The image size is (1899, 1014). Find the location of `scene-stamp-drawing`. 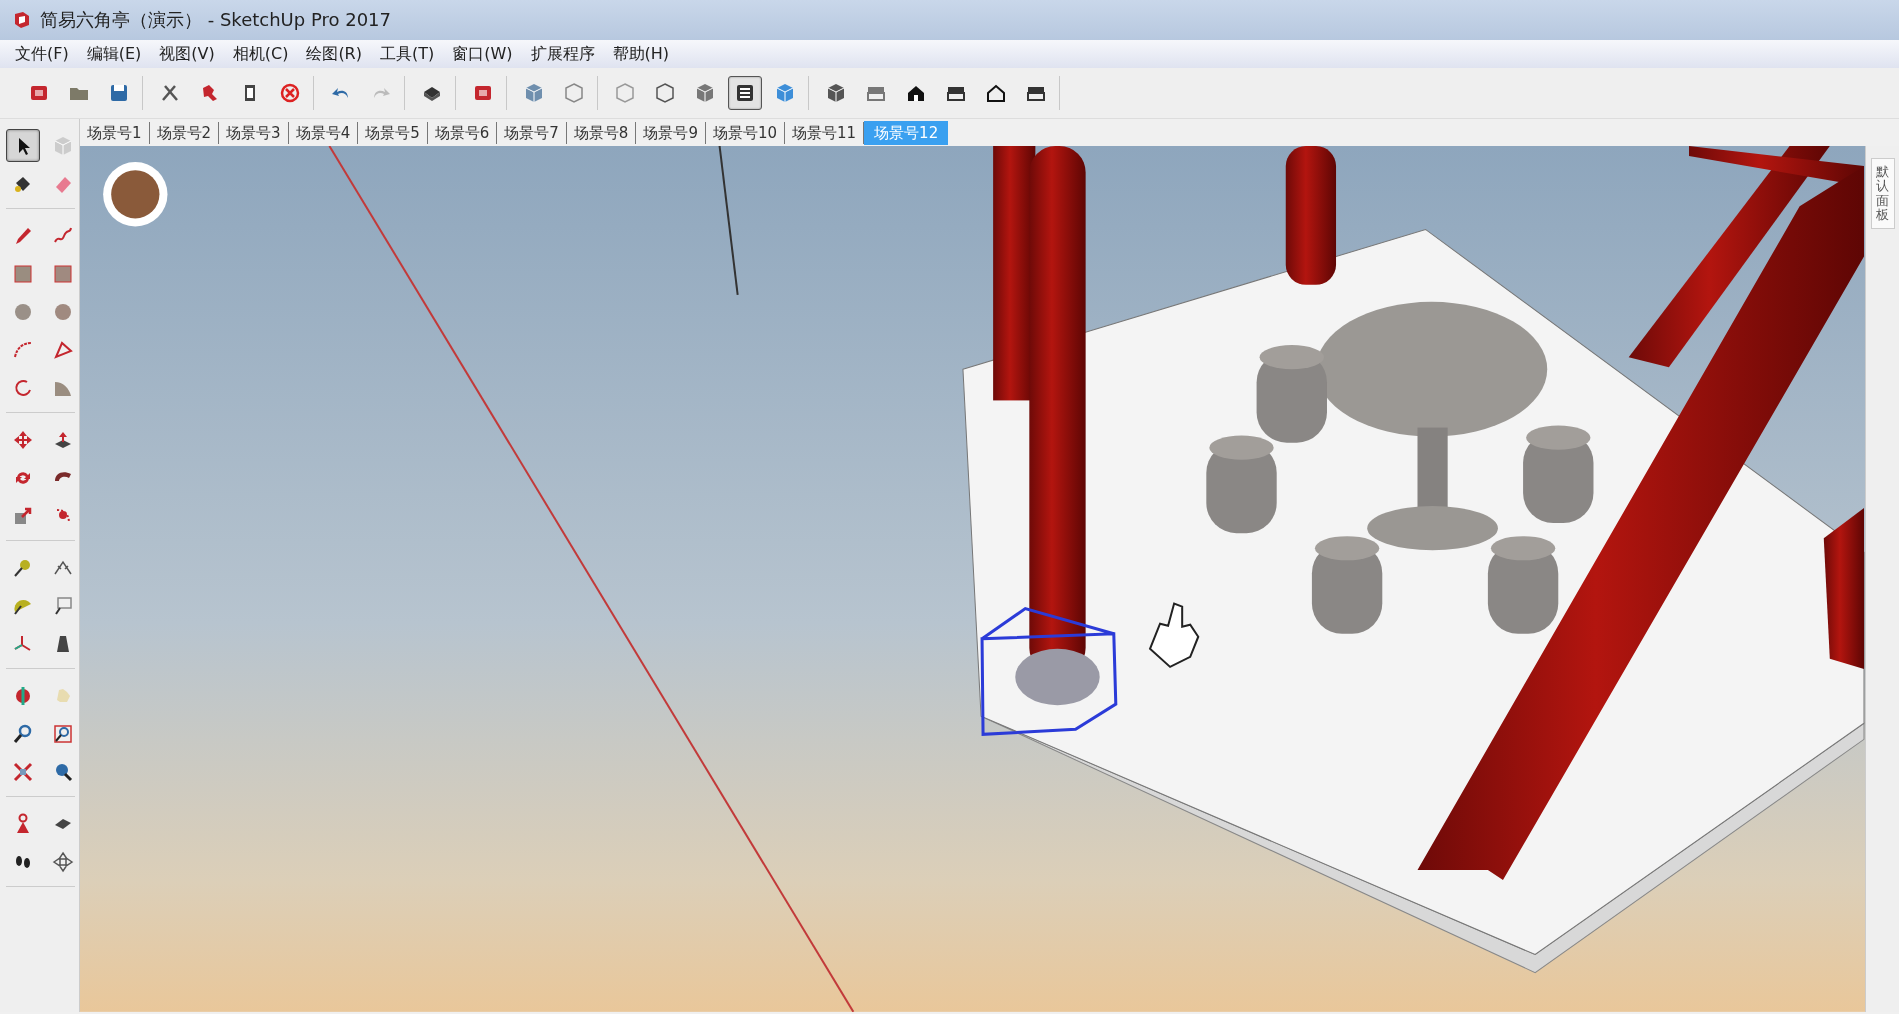

scene-stamp-drawing is located at coordinates (135, 194).